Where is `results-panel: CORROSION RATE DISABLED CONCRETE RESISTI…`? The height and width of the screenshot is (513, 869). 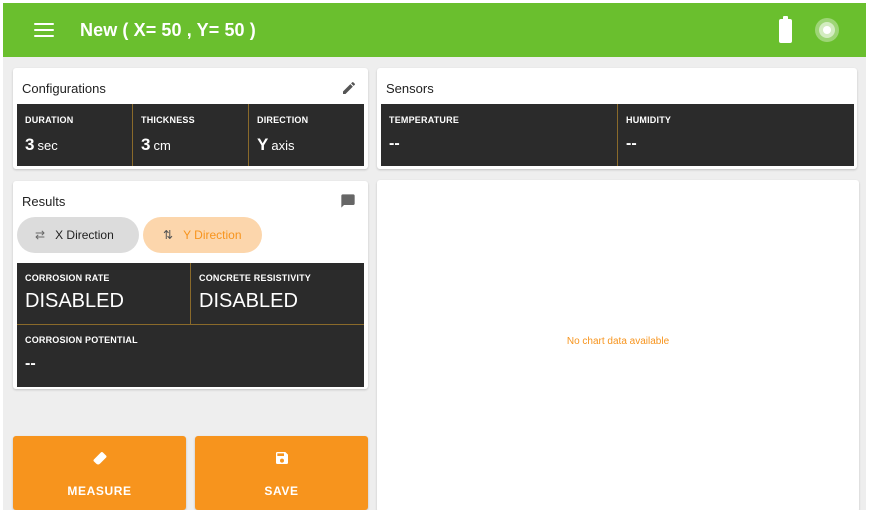 results-panel: CORROSION RATE DISABLED CONCRETE RESISTI… is located at coordinates (190, 325).